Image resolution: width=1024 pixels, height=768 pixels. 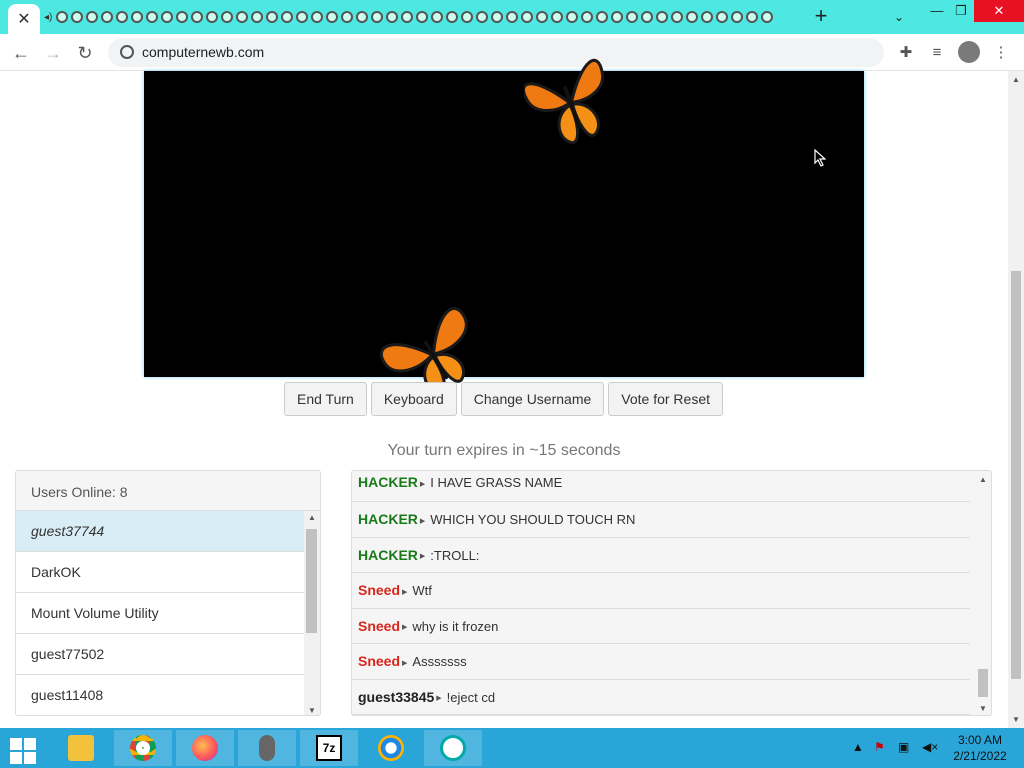 I want to click on profile-avatar, so click(x=969, y=52).